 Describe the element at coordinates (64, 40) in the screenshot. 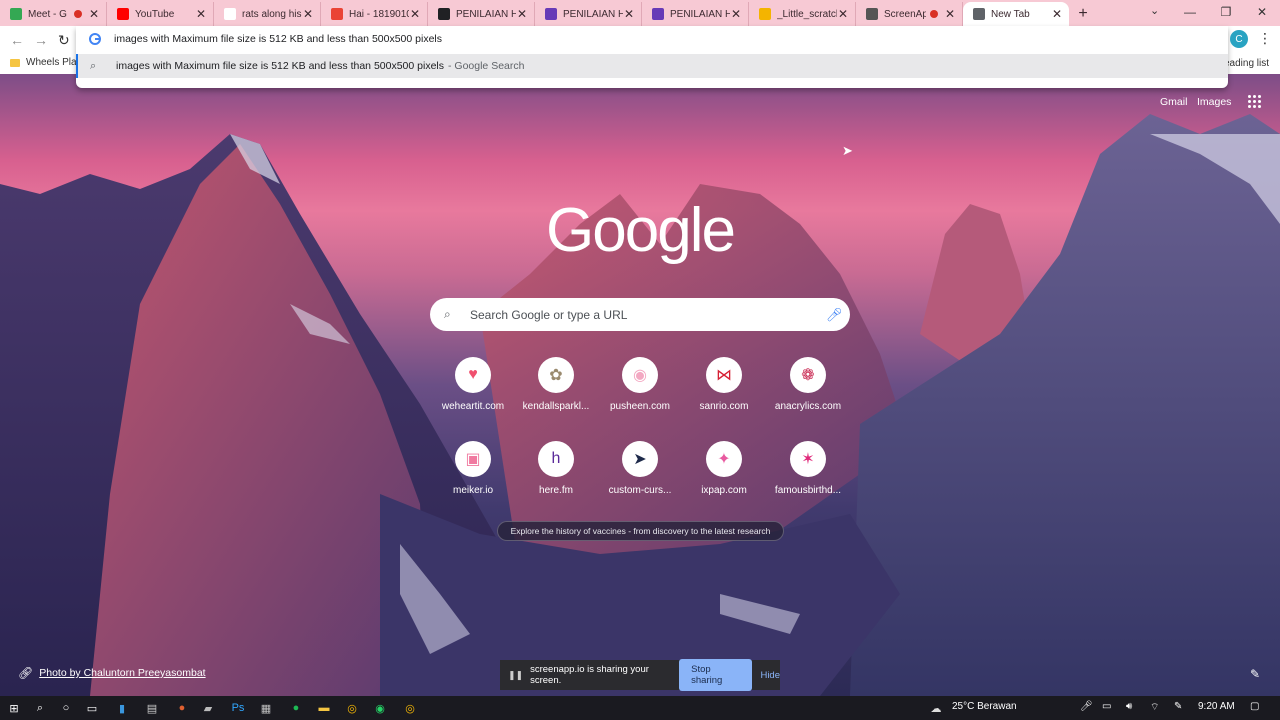

I see `reload-icon: ↻` at that location.